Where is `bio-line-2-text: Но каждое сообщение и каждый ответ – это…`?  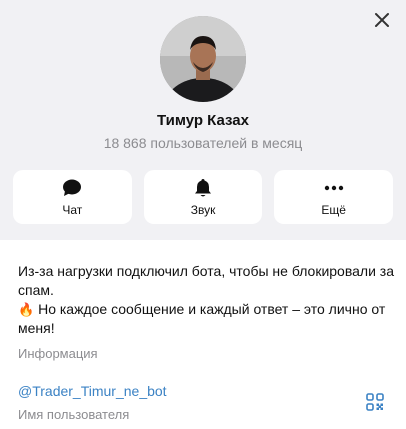 bio-line-2-text: Но каждое сообщение и каждый ответ – это… is located at coordinates (202, 318).